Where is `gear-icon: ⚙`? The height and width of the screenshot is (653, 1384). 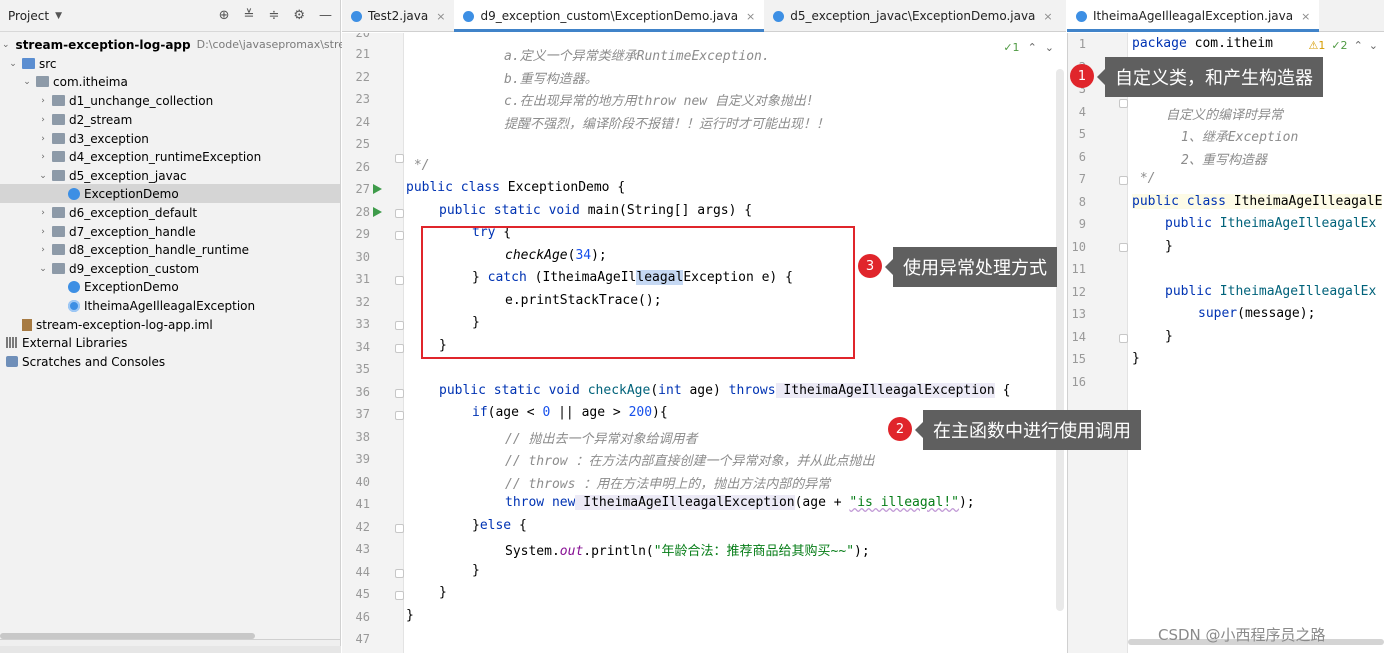
gear-icon: ⚙ is located at coordinates (299, 15).